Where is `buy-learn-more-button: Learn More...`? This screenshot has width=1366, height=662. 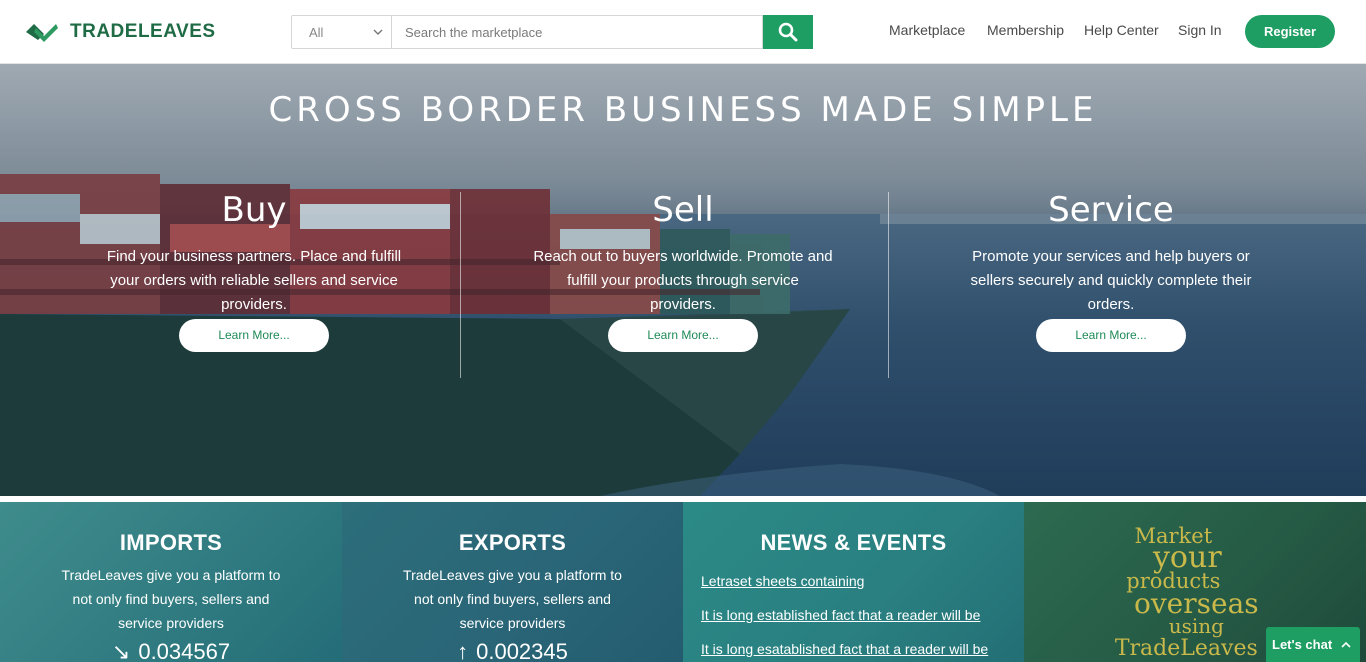
buy-learn-more-button: Learn More... is located at coordinates (254, 335).